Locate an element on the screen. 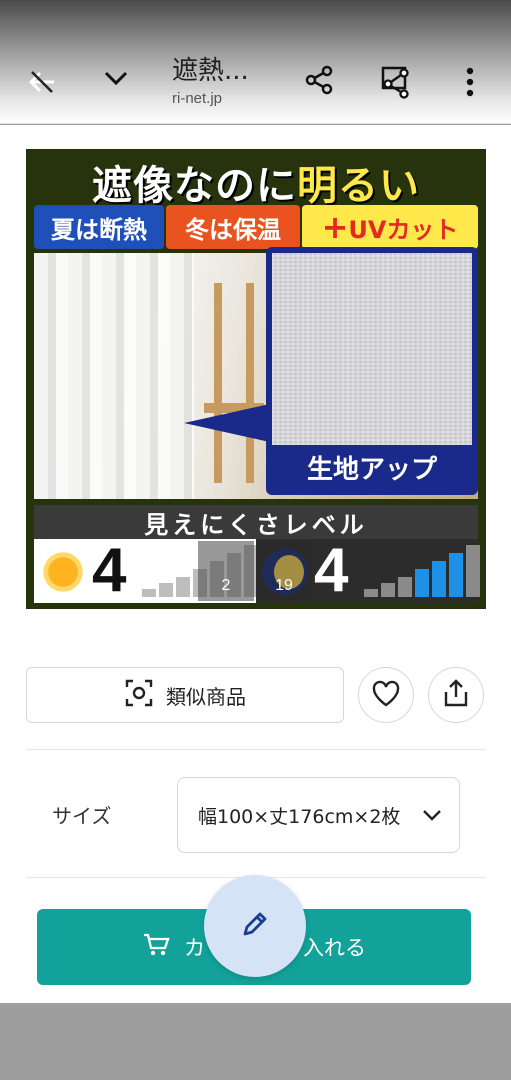 This screenshot has width=511, height=1080. favorite-button is located at coordinates (386, 695).